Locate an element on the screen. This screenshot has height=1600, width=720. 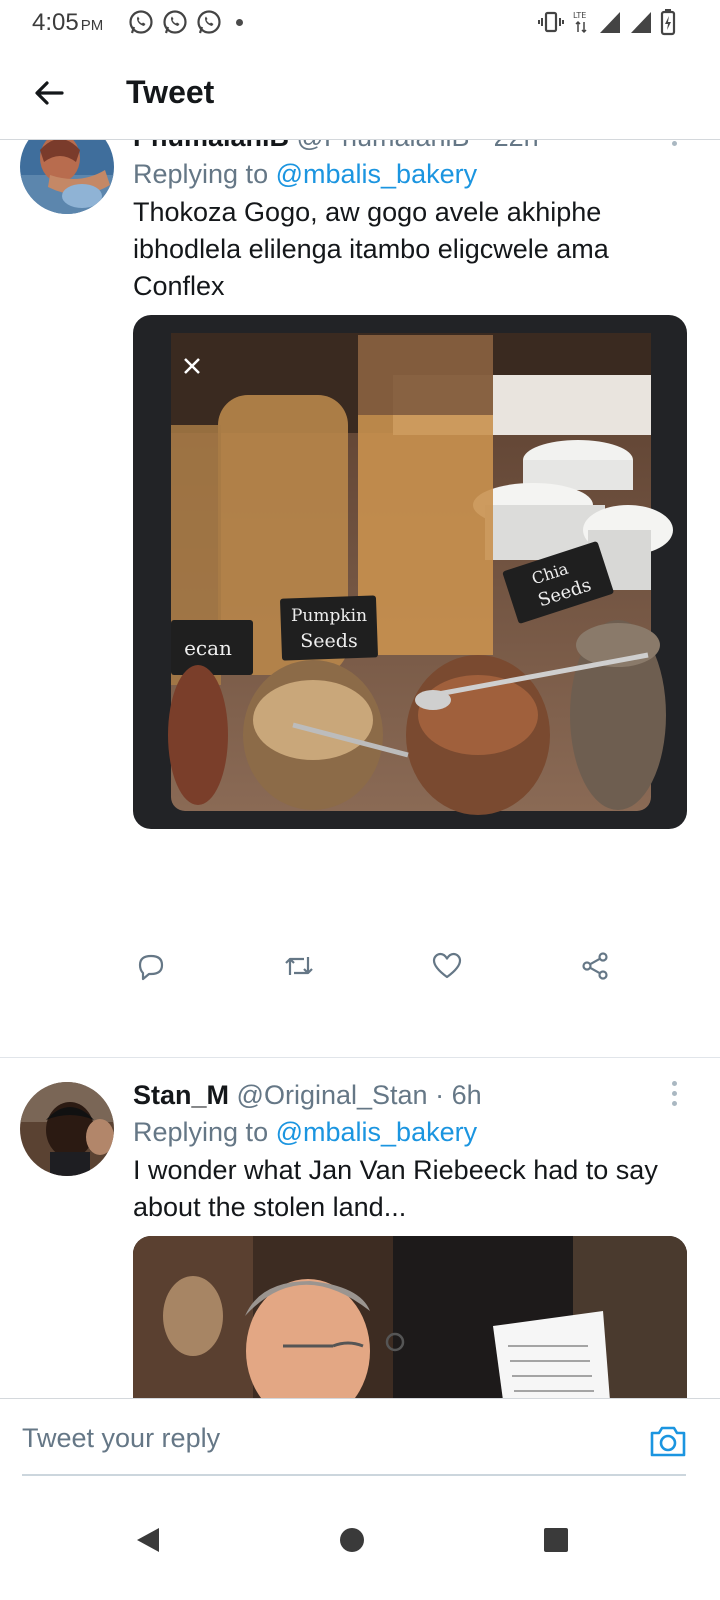
reply-icon is located at coordinates (151, 967).